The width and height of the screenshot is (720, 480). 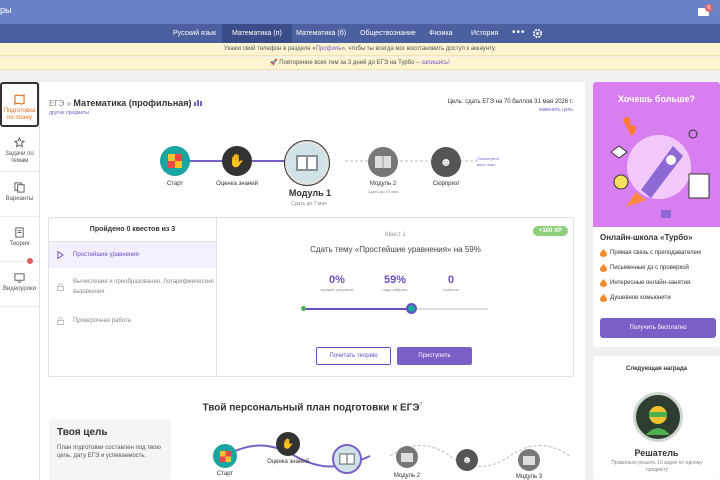 I want to click on plan-step-label: Модуль 3, so click(x=529, y=477).